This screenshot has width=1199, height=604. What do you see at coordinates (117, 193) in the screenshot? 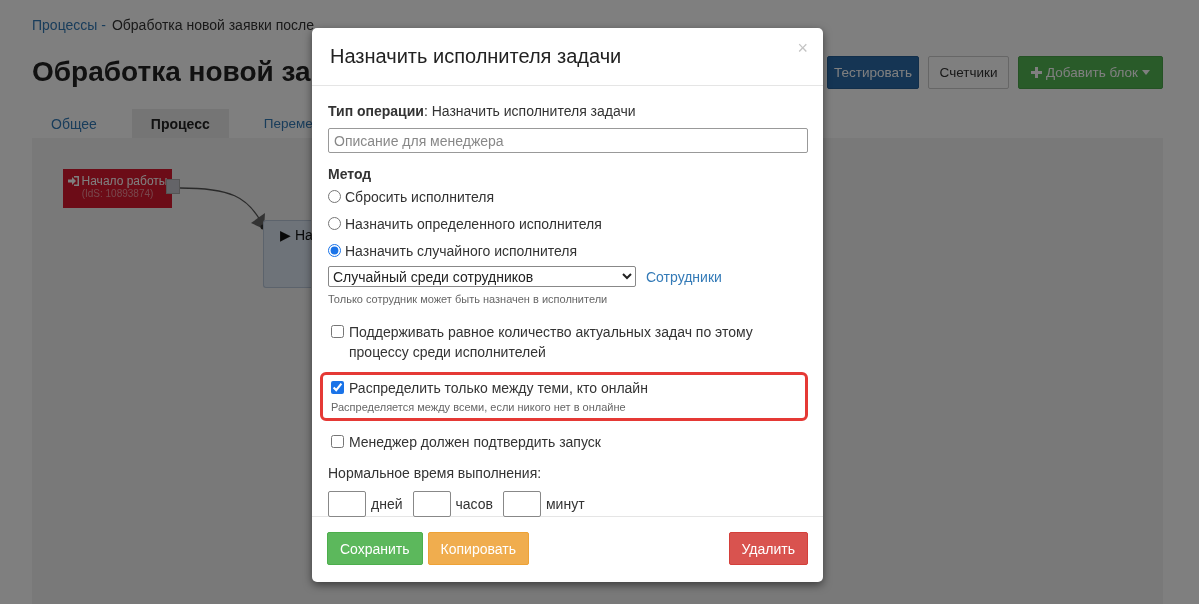
I see `node-id: (IdS: 10893874)` at bounding box center [117, 193].